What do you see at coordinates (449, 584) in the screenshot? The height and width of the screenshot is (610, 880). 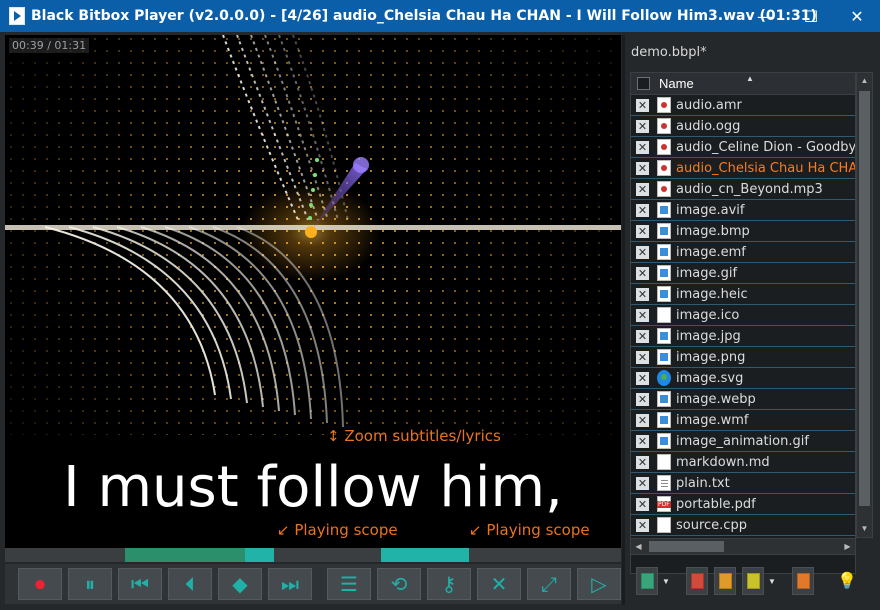 I see `key-button: ⚷` at bounding box center [449, 584].